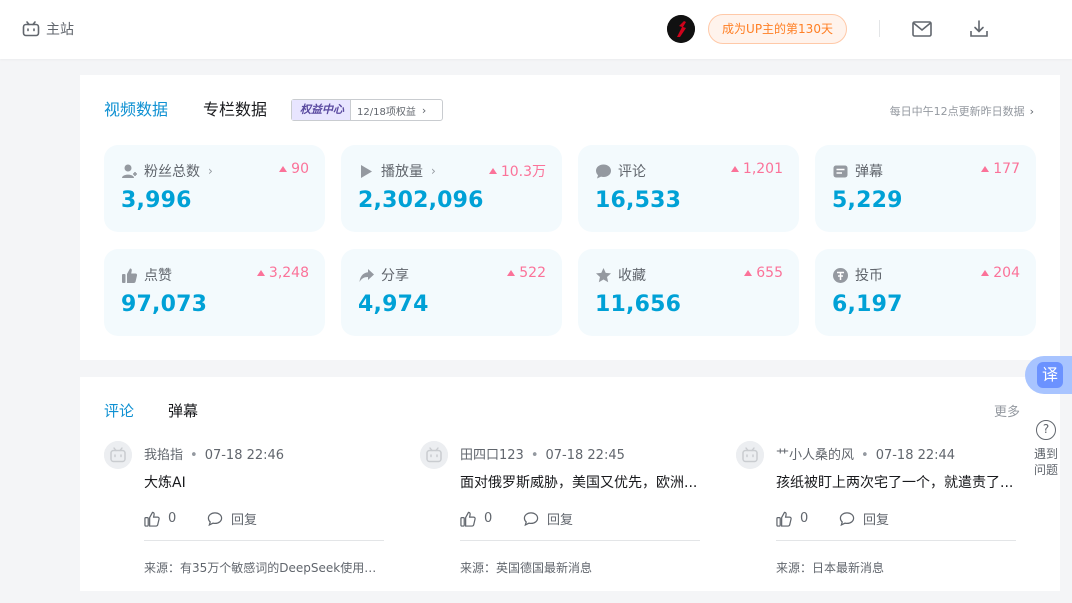 The width and height of the screenshot is (1072, 603). What do you see at coordinates (152, 519) in the screenshot?
I see `thumb-up-icon` at bounding box center [152, 519].